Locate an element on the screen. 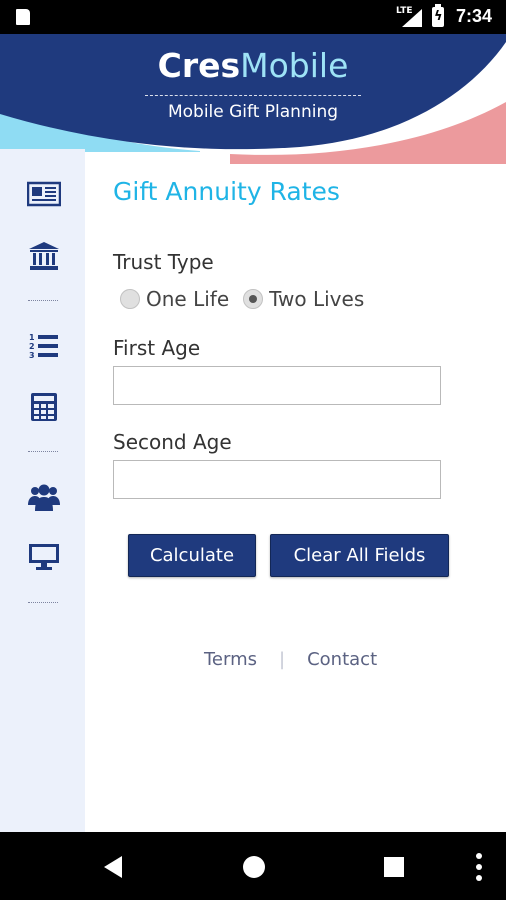 The width and height of the screenshot is (506, 900). numbered-list-icon: 1 2 3 is located at coordinates (43, 346).